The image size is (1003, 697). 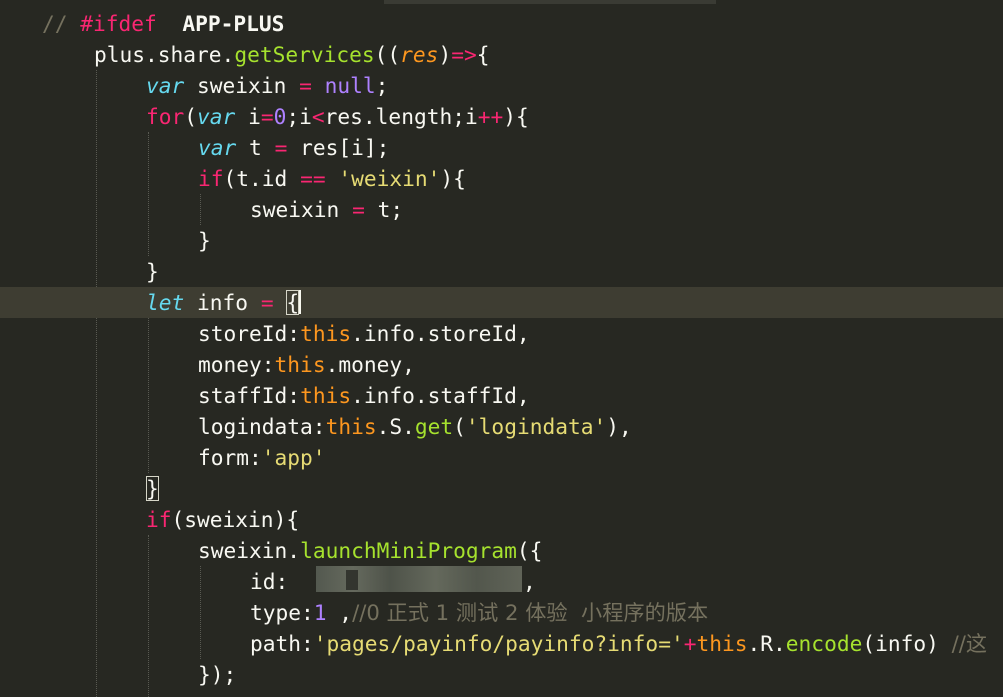 I want to click on platform-token: APP-PLUS, so click(x=233, y=23).